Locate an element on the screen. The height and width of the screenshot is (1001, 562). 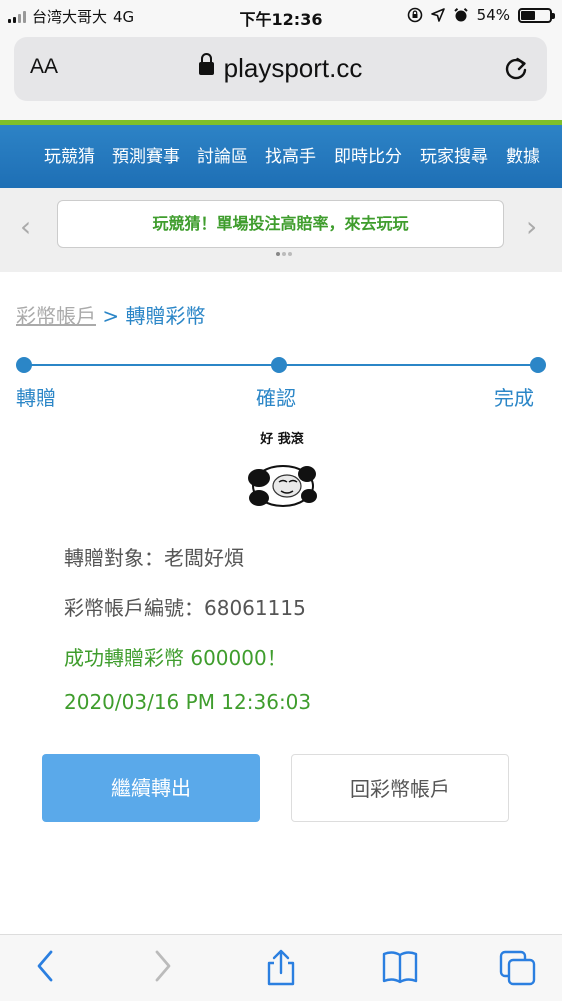
nav-item-predictions: 預測賽事 is located at coordinates (146, 154).